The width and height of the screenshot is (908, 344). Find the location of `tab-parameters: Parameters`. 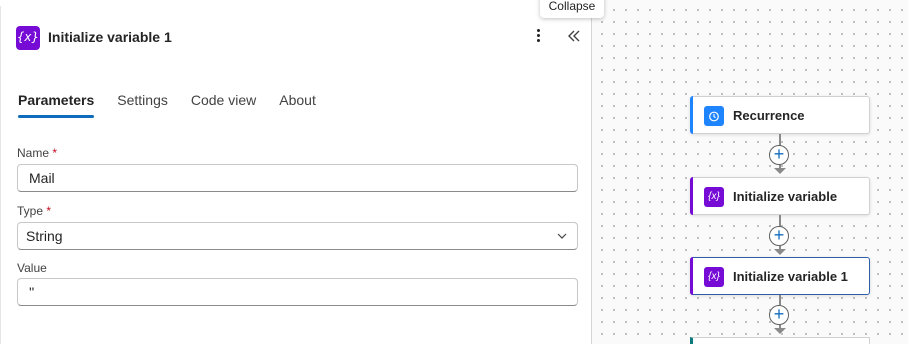

tab-parameters: Parameters is located at coordinates (56, 105).